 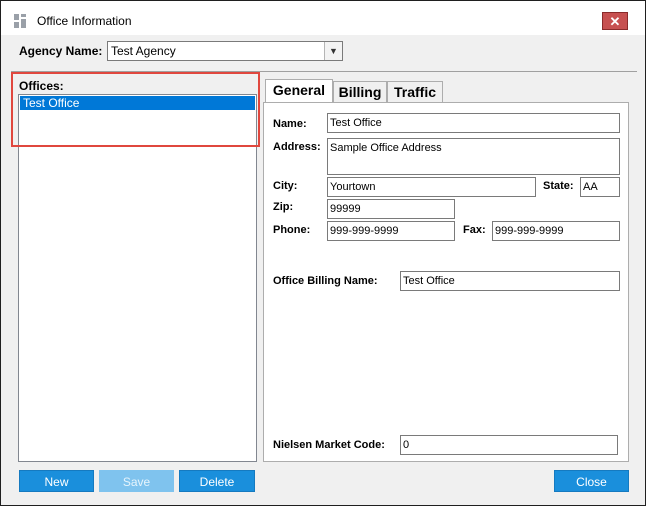 What do you see at coordinates (136, 481) in the screenshot?
I see `save-button: Save` at bounding box center [136, 481].